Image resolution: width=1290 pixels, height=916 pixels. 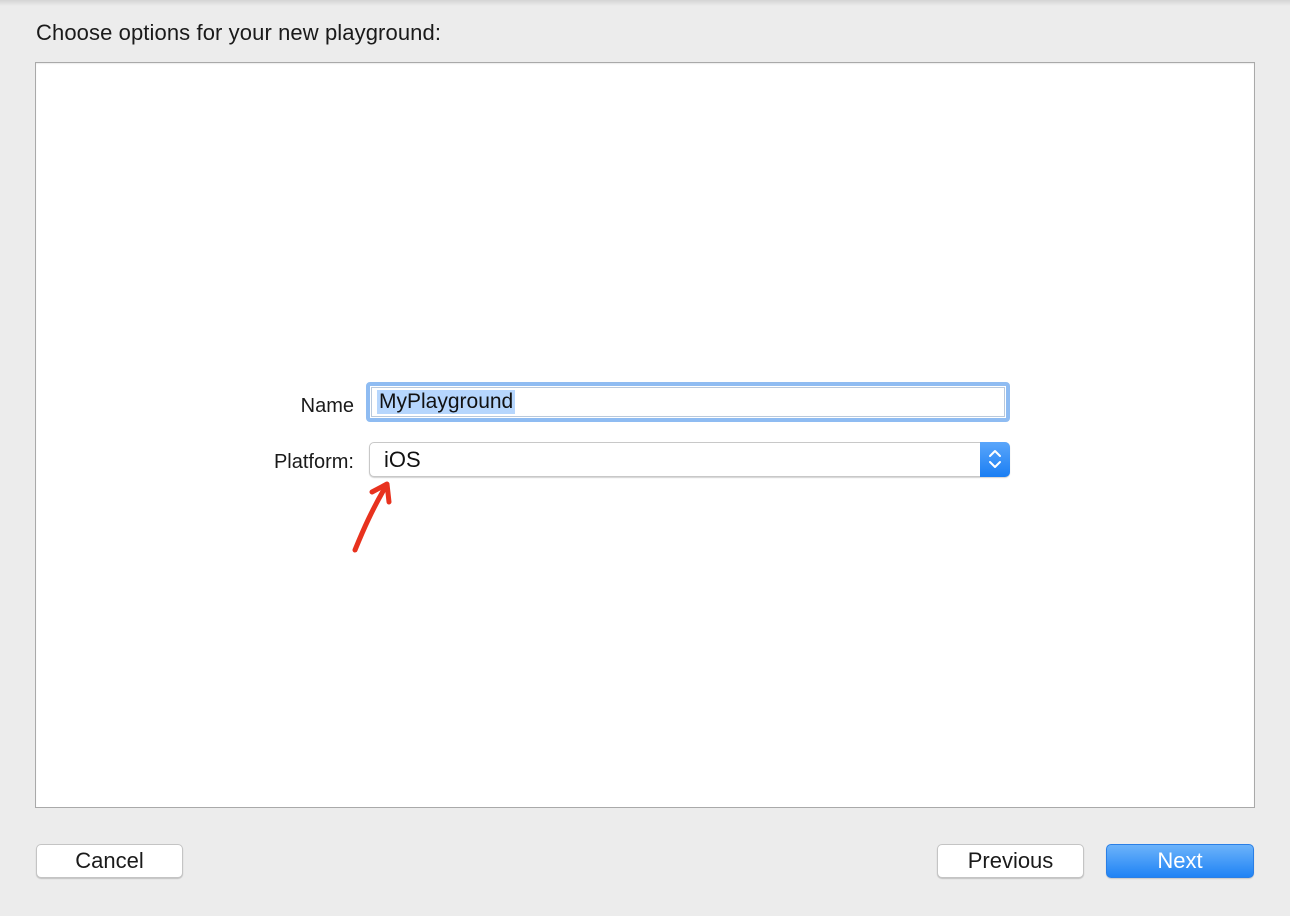 I want to click on cancel-button: Cancel, so click(x=109, y=861).